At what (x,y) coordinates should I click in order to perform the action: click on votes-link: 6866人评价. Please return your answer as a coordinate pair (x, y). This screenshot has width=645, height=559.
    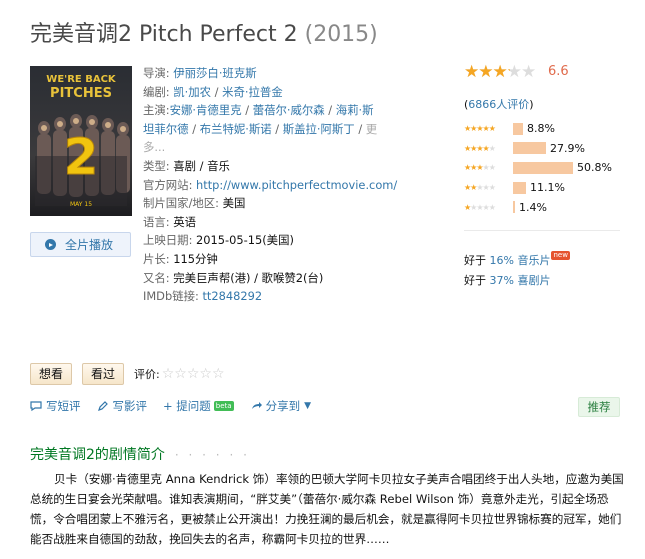
    Looking at the image, I should click on (498, 104).